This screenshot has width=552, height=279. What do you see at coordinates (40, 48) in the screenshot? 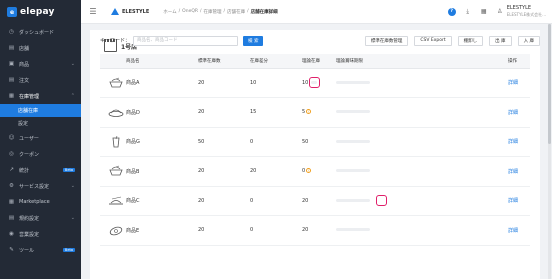
I see `sidebar-item: ▤ 店舗` at bounding box center [40, 48].